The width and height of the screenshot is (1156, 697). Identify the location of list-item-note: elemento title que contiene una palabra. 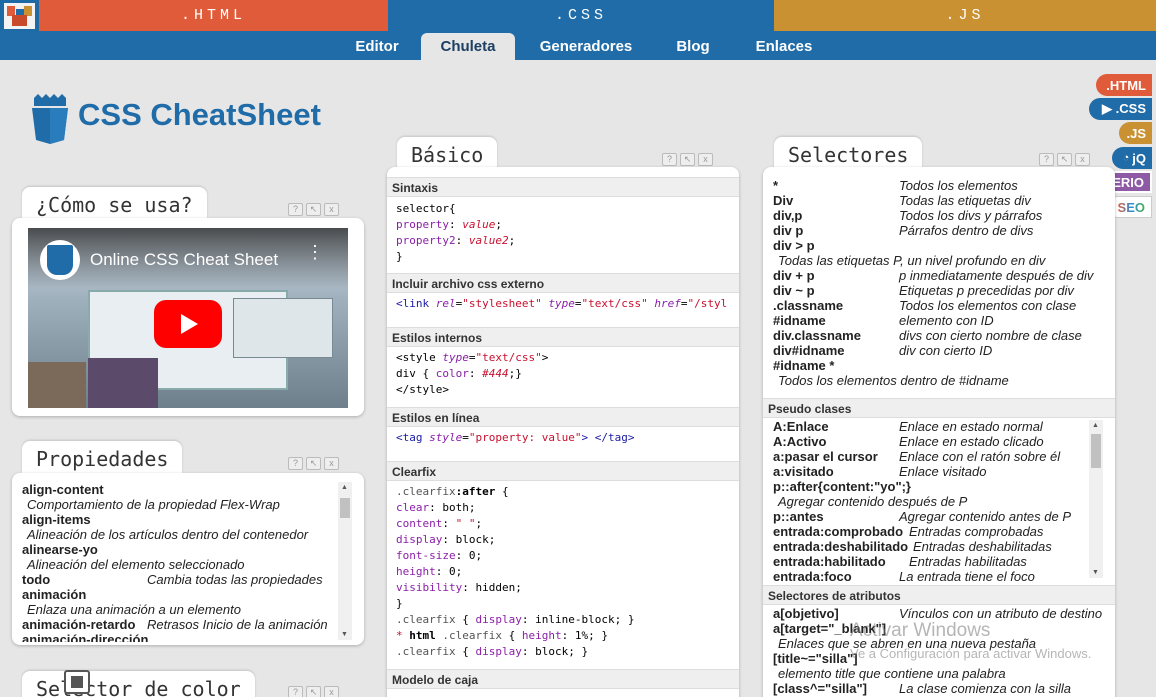
(892, 673).